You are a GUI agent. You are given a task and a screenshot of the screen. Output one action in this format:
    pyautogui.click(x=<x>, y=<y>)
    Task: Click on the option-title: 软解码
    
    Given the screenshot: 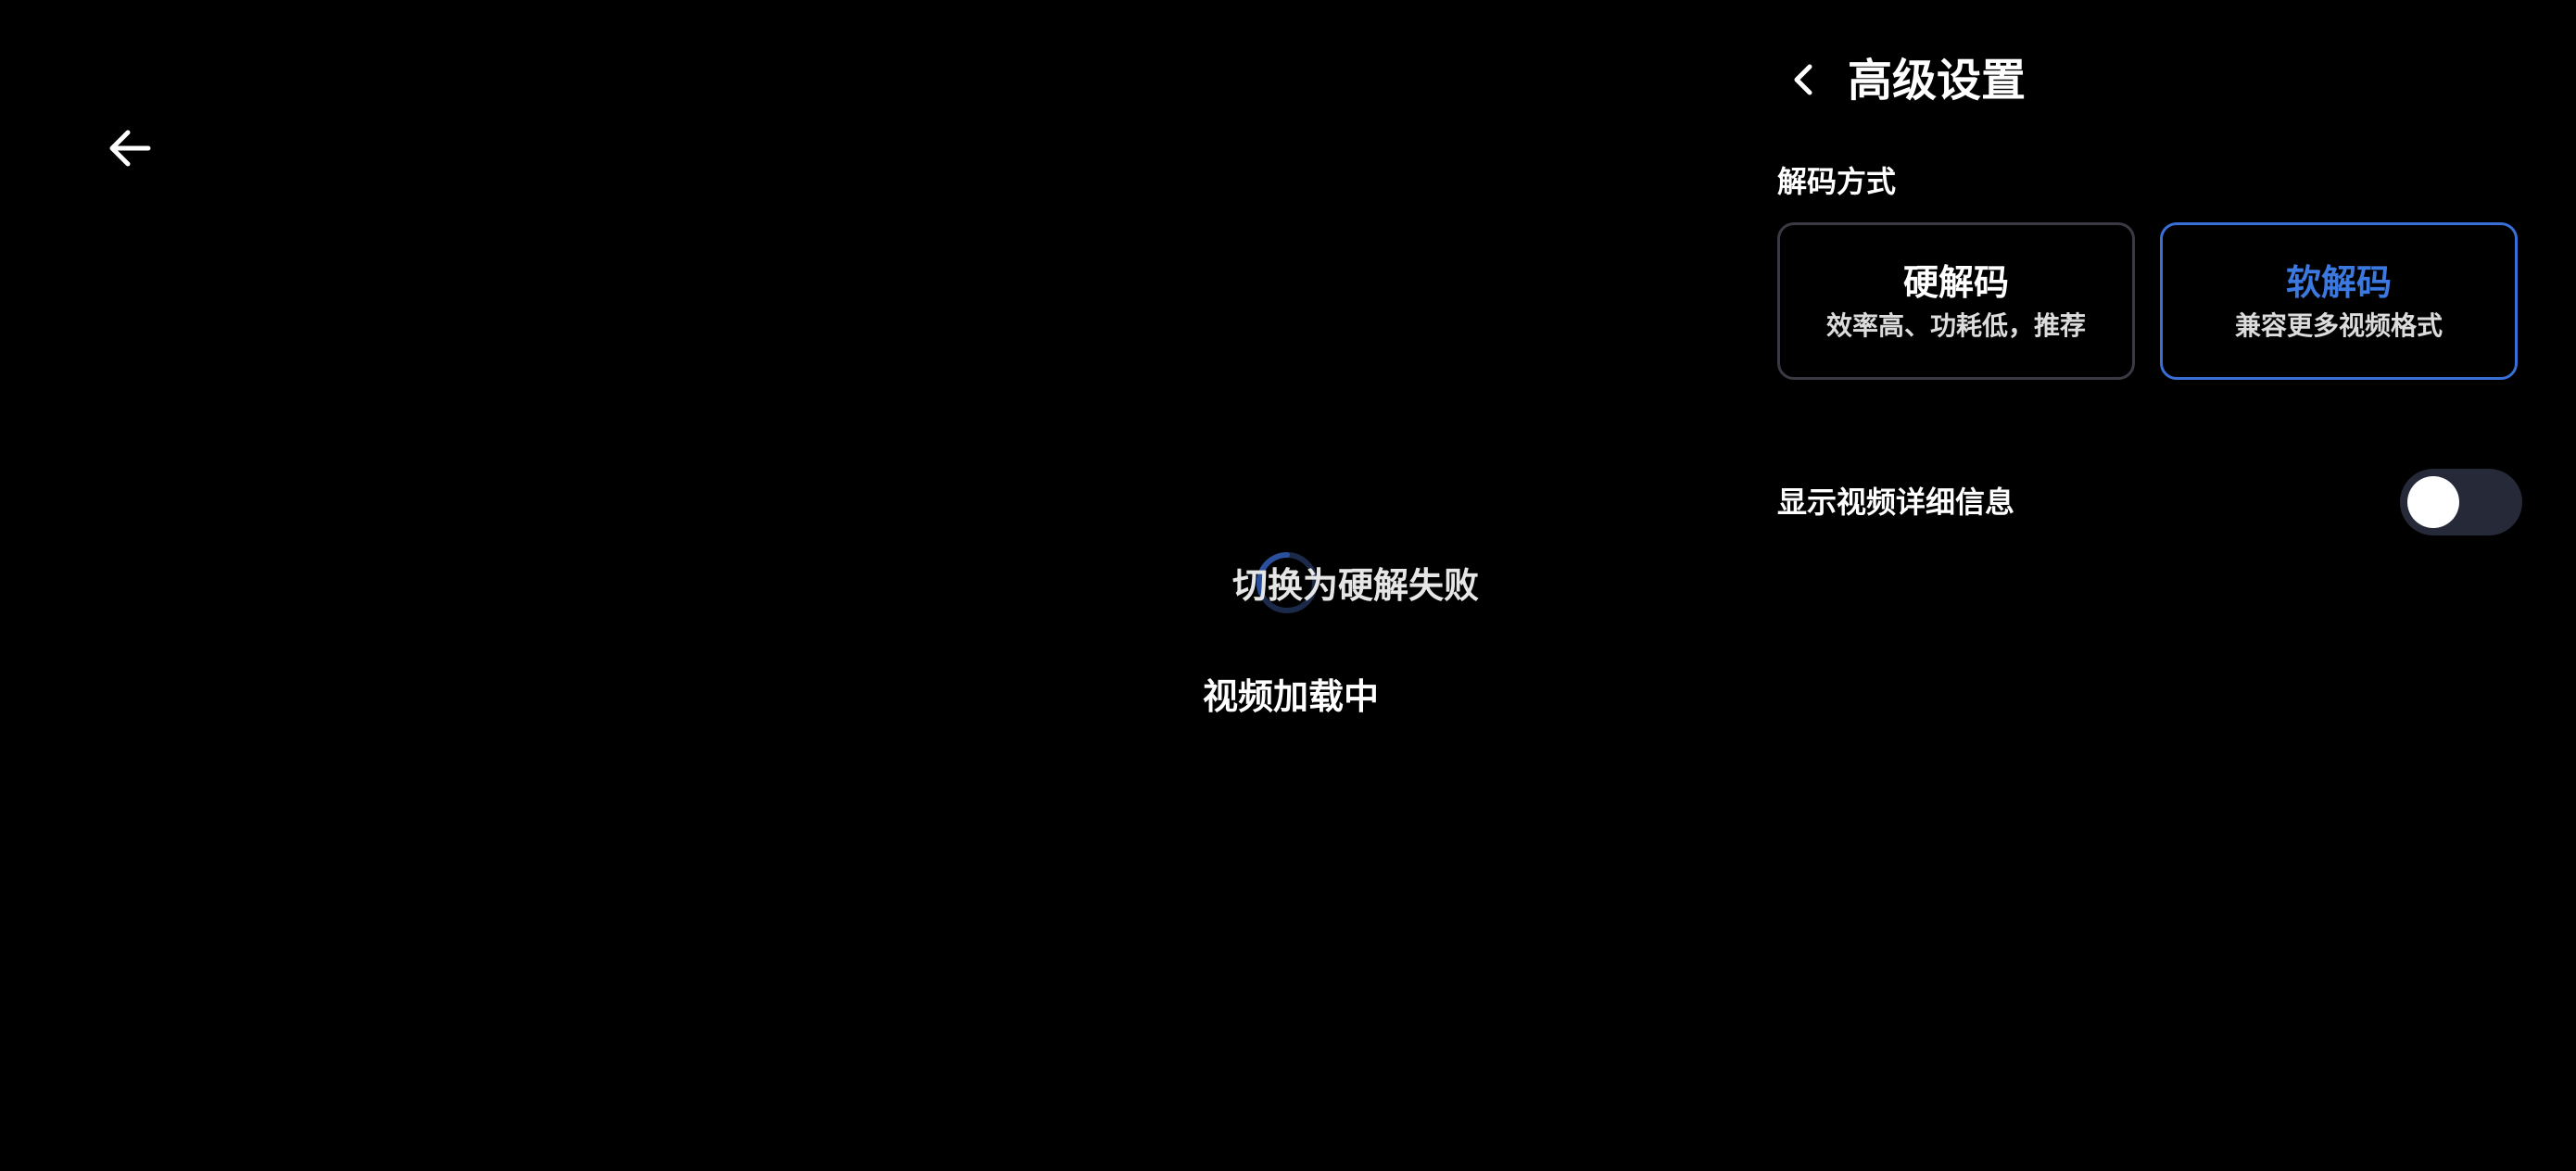 What is the action you would take?
    pyautogui.click(x=2338, y=283)
    